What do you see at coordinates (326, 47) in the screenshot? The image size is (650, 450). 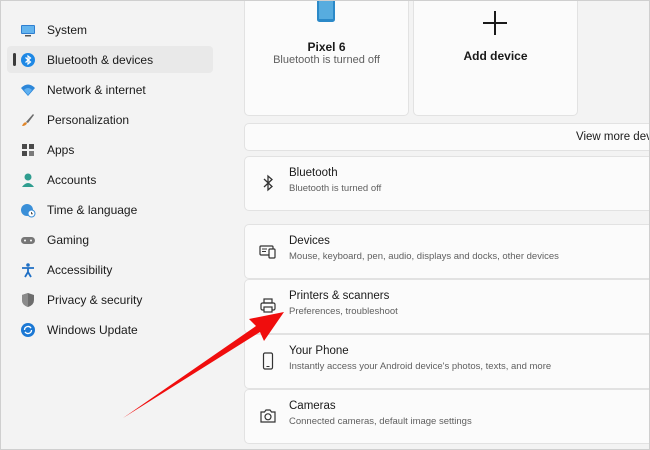 I see `device-name: Pixel 6` at bounding box center [326, 47].